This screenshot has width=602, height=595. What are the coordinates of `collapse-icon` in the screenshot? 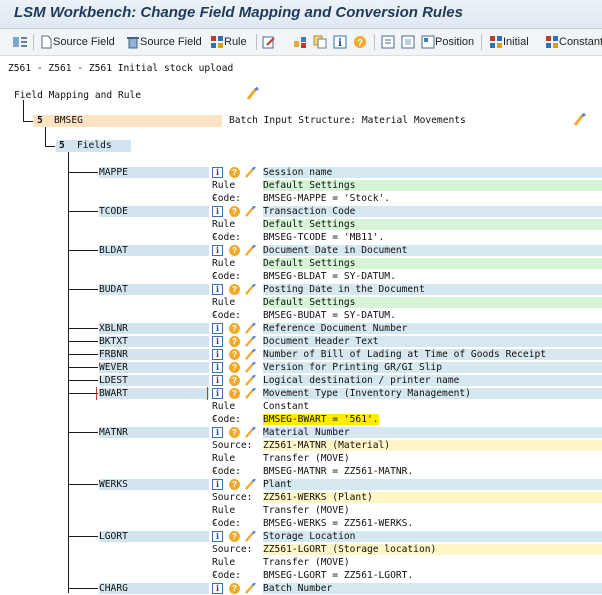 It's located at (408, 42).